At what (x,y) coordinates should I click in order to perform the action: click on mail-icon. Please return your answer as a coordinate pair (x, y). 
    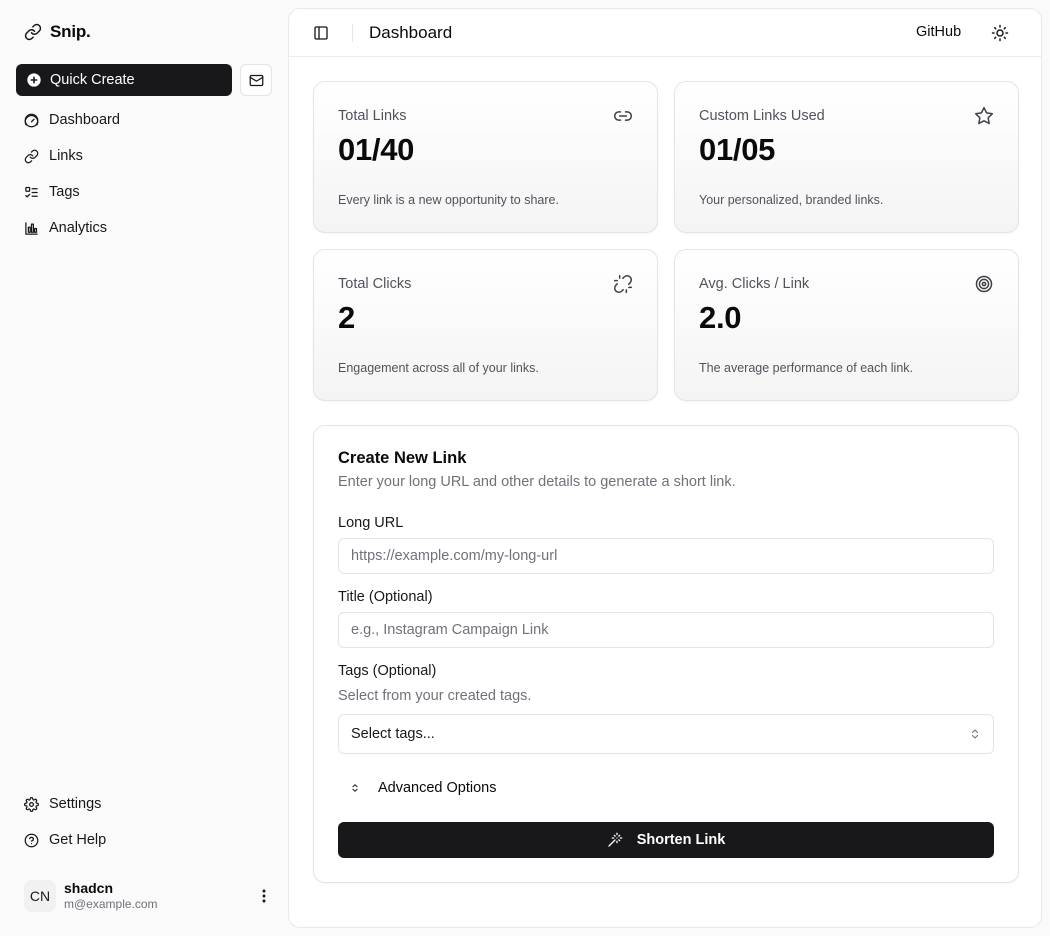
    Looking at the image, I should click on (256, 80).